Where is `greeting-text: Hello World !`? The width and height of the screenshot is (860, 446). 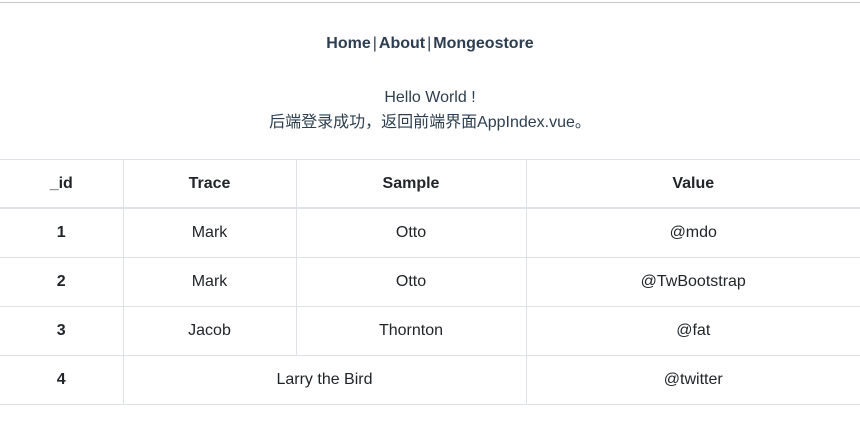 greeting-text: Hello World ! is located at coordinates (430, 97).